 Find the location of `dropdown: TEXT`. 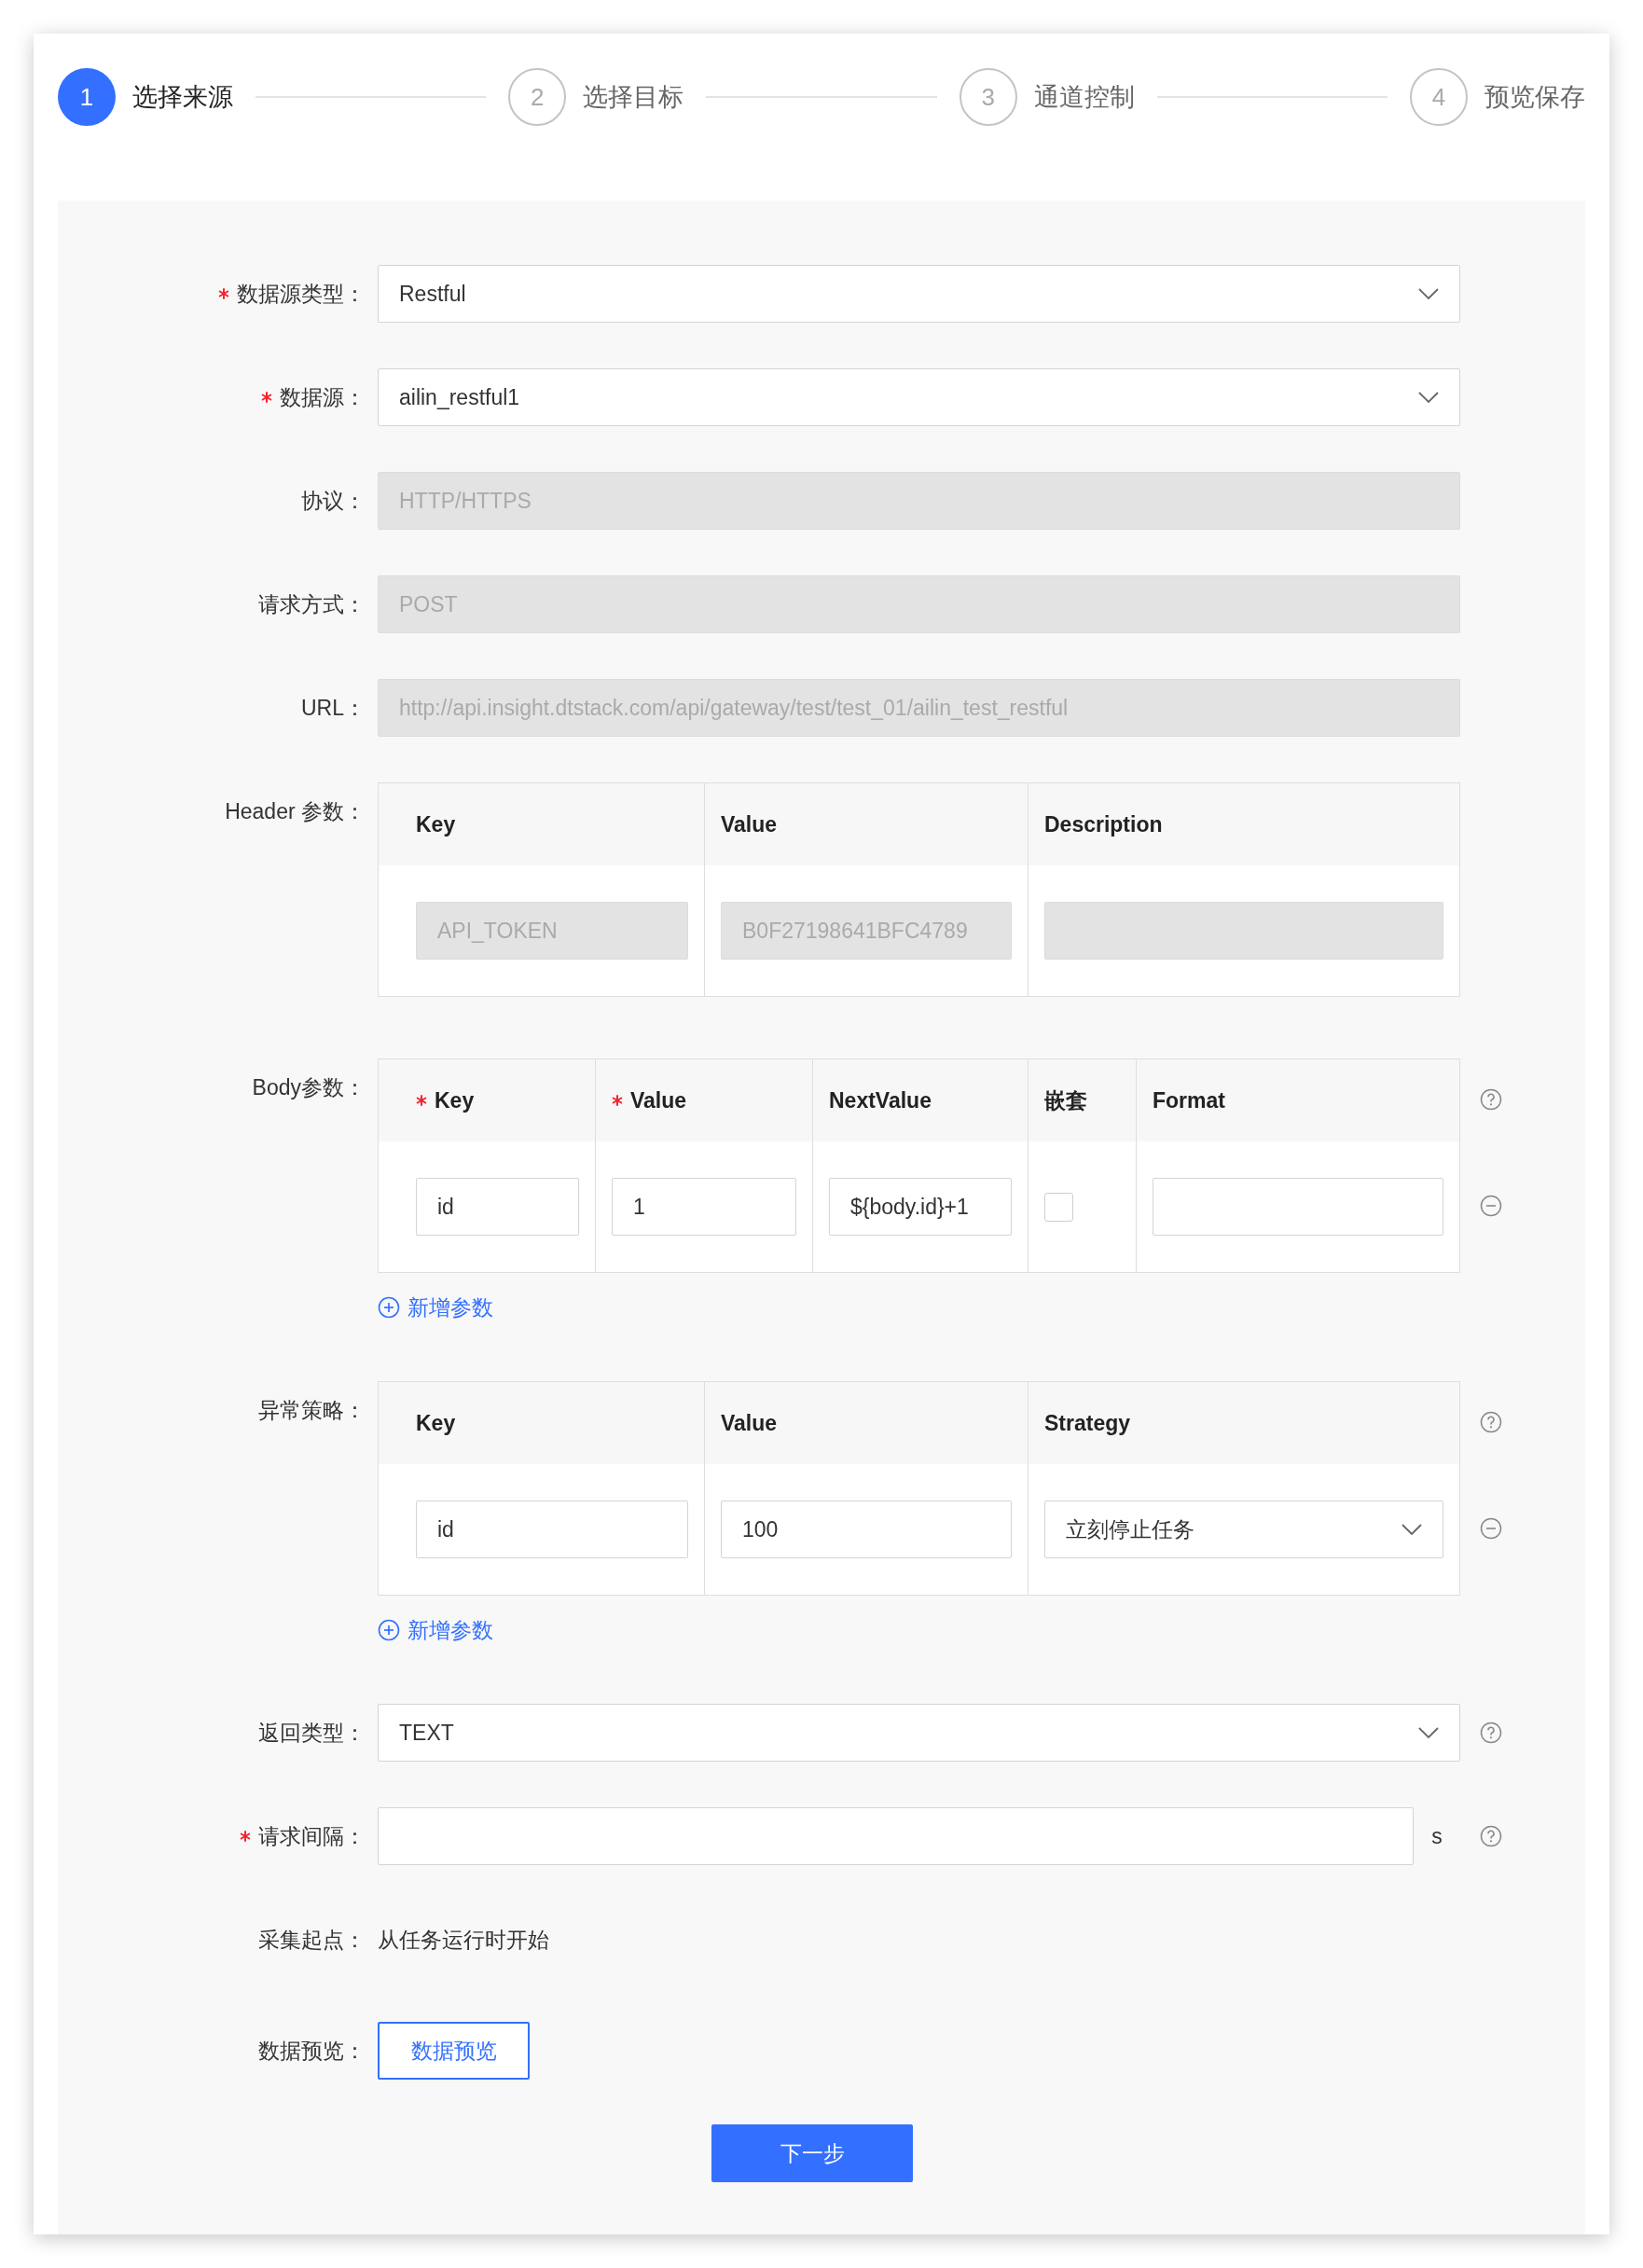

dropdown: TEXT is located at coordinates (919, 1733).